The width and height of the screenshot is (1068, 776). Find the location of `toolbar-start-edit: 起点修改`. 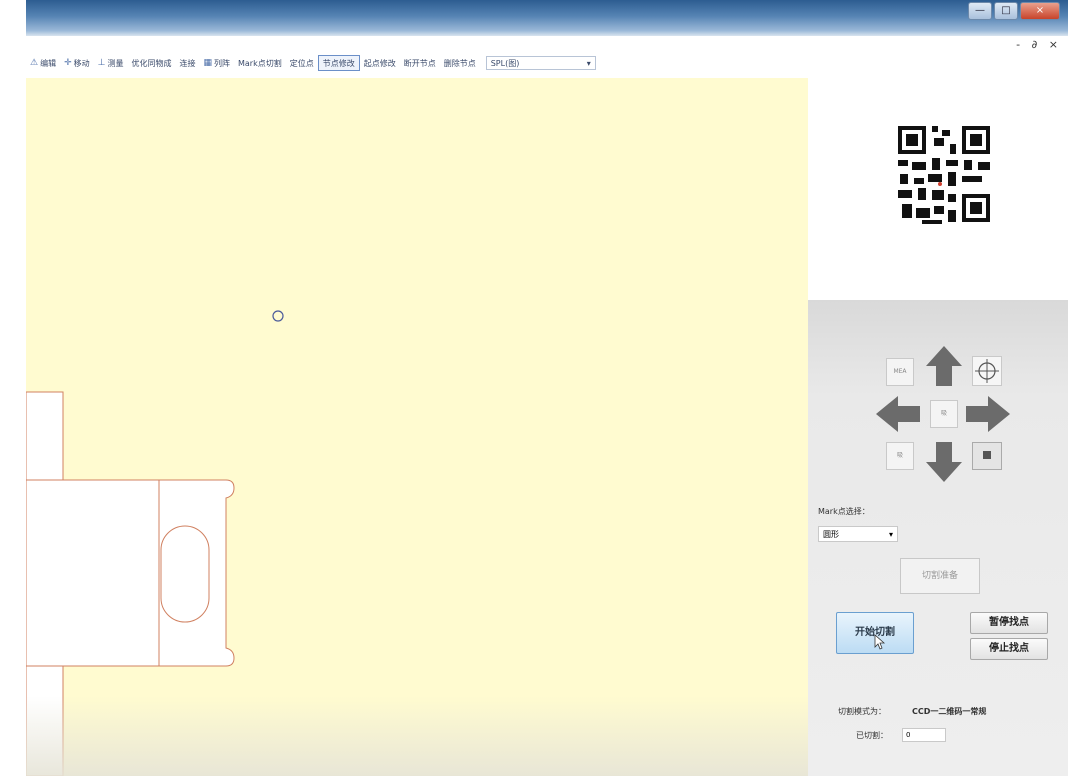

toolbar-start-edit: 起点修改 is located at coordinates (380, 63).